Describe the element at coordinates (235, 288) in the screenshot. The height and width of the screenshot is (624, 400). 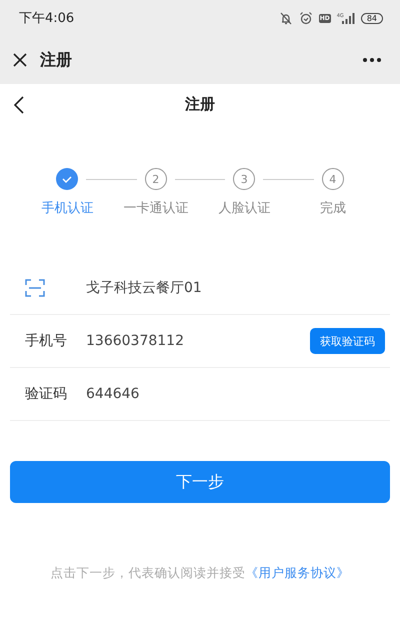
I see `input-field: 戈子科技云餐厅01` at that location.